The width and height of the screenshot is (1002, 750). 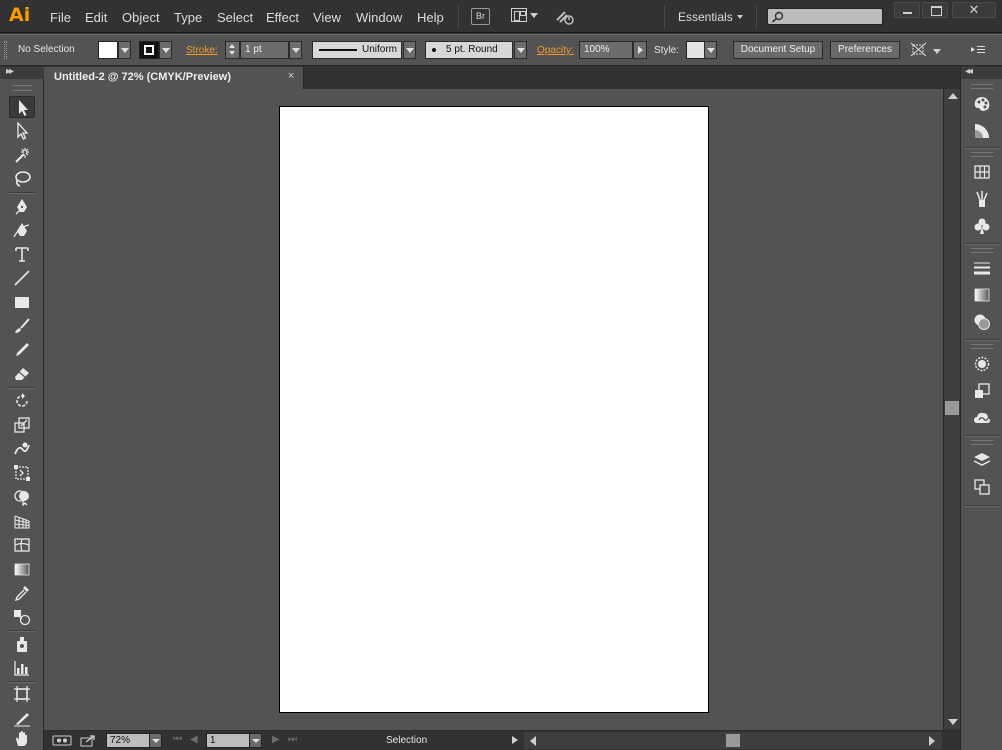 I want to click on close-window-button: ✕, so click(x=974, y=10).